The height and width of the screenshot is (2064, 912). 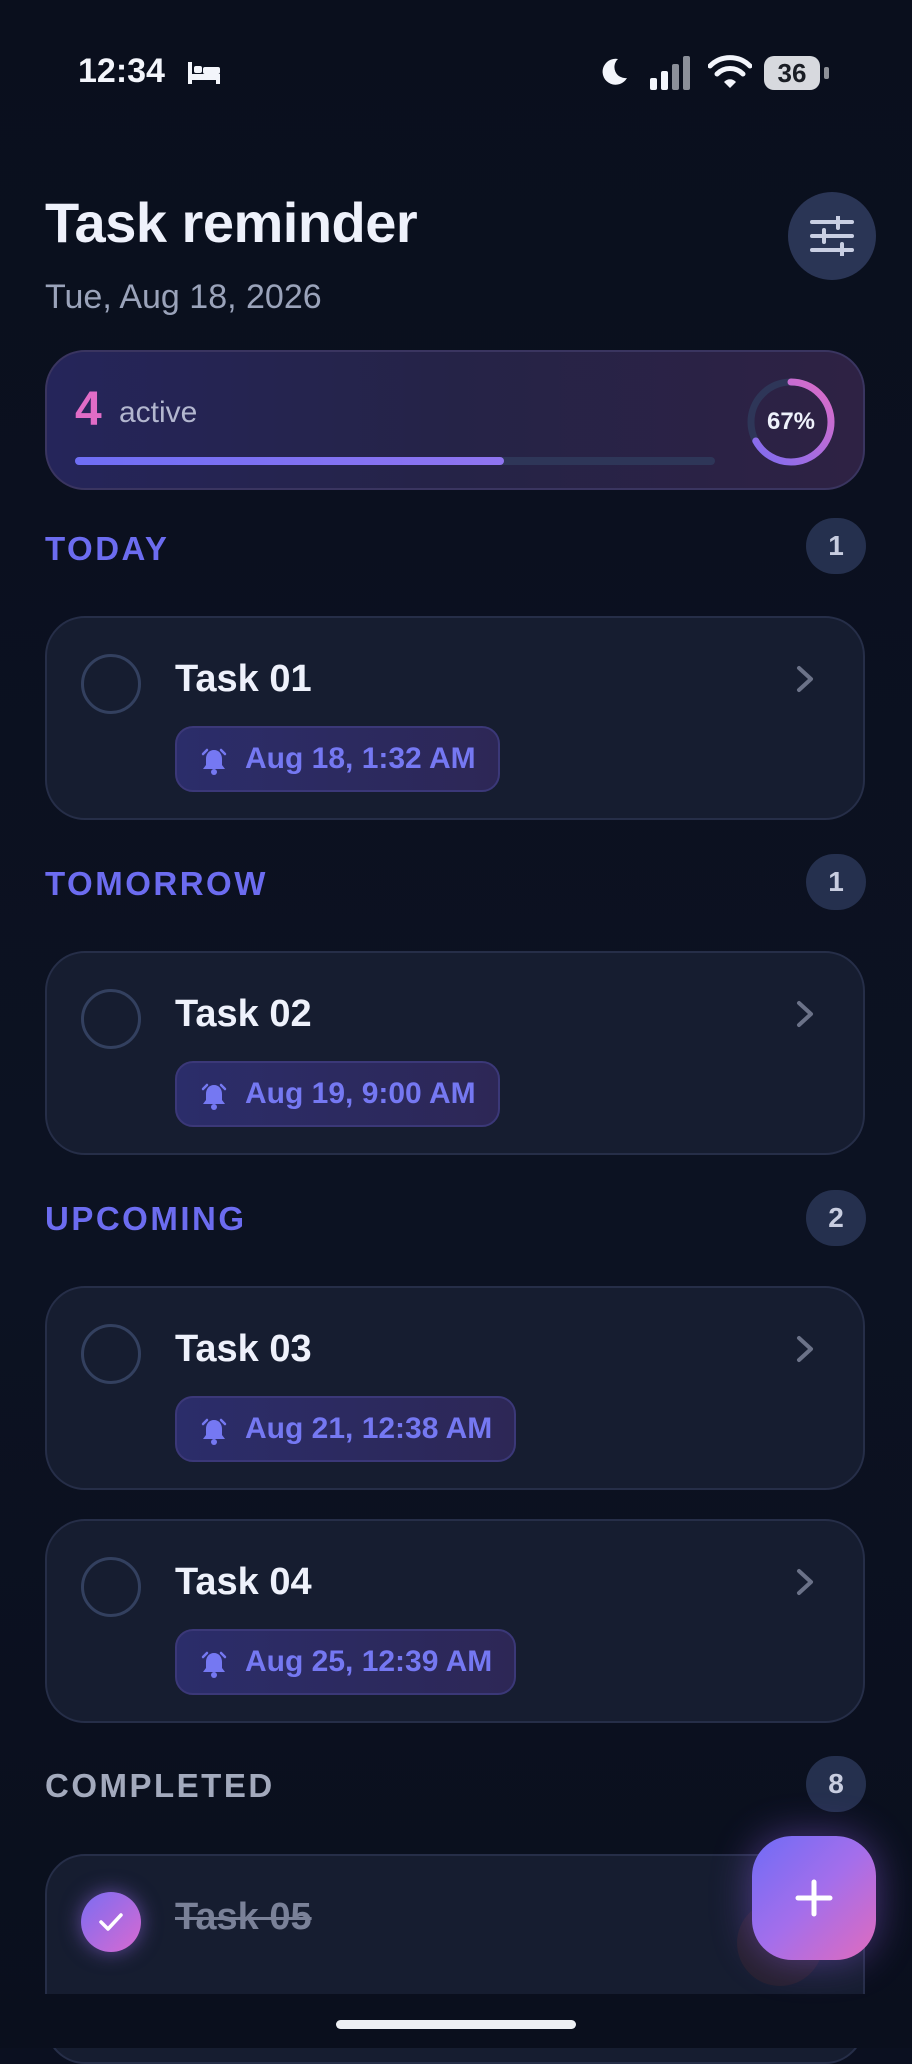 I want to click on task-name: Task 04, so click(x=243, y=1582).